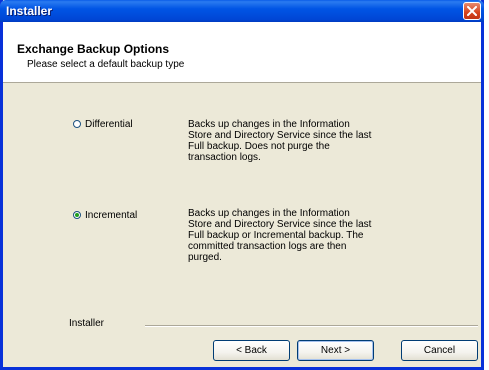  Describe the element at coordinates (276, 235) in the screenshot. I see `description-line: Full backup or Incremental backup. The` at that location.